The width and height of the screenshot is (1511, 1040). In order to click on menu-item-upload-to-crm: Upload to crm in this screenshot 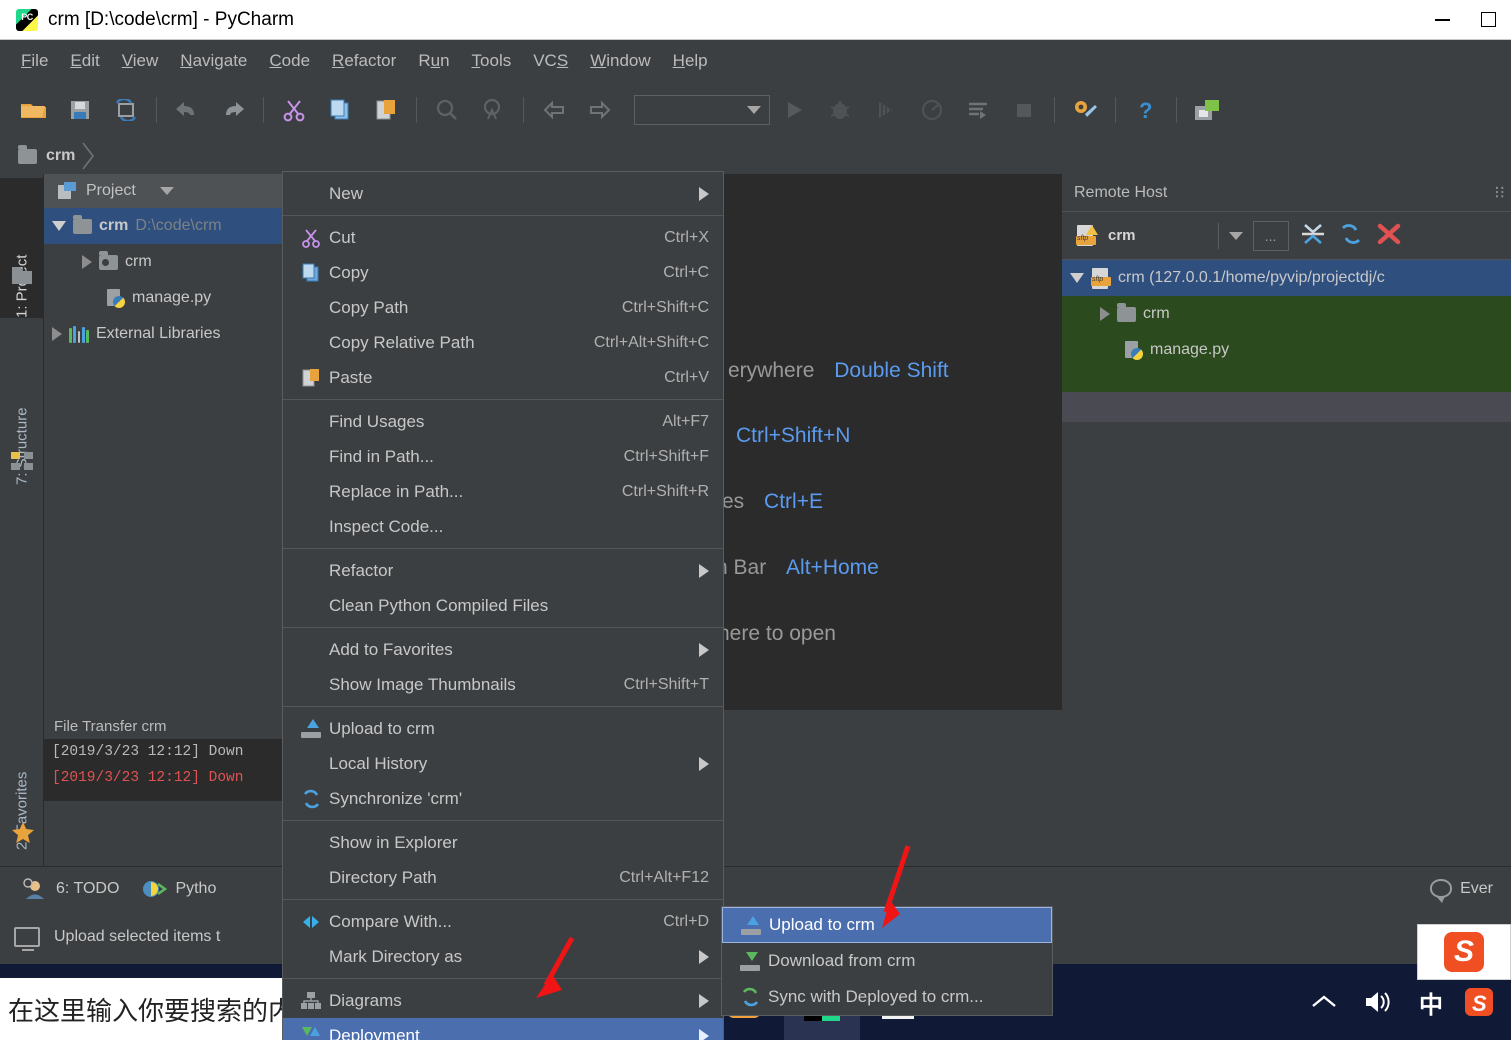, I will do `click(503, 728)`.